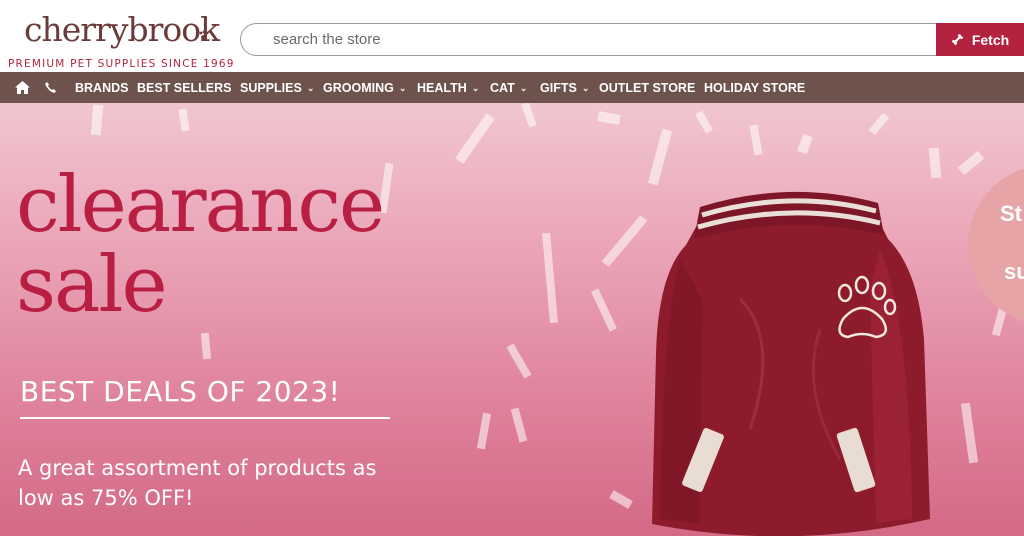 This screenshot has height=536, width=1024. I want to click on hero-headline: clearance sale, so click(200, 245).